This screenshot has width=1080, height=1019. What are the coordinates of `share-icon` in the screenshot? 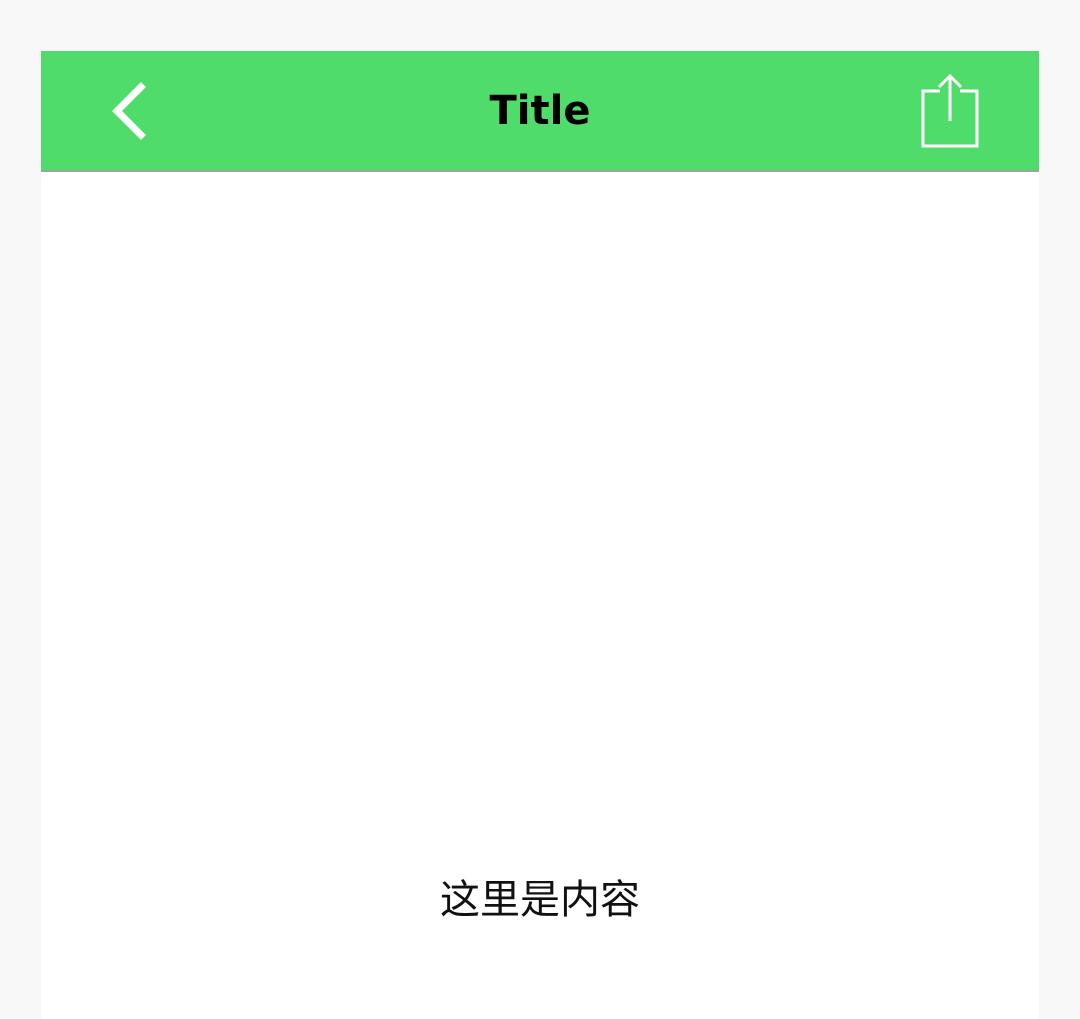 It's located at (950, 110).